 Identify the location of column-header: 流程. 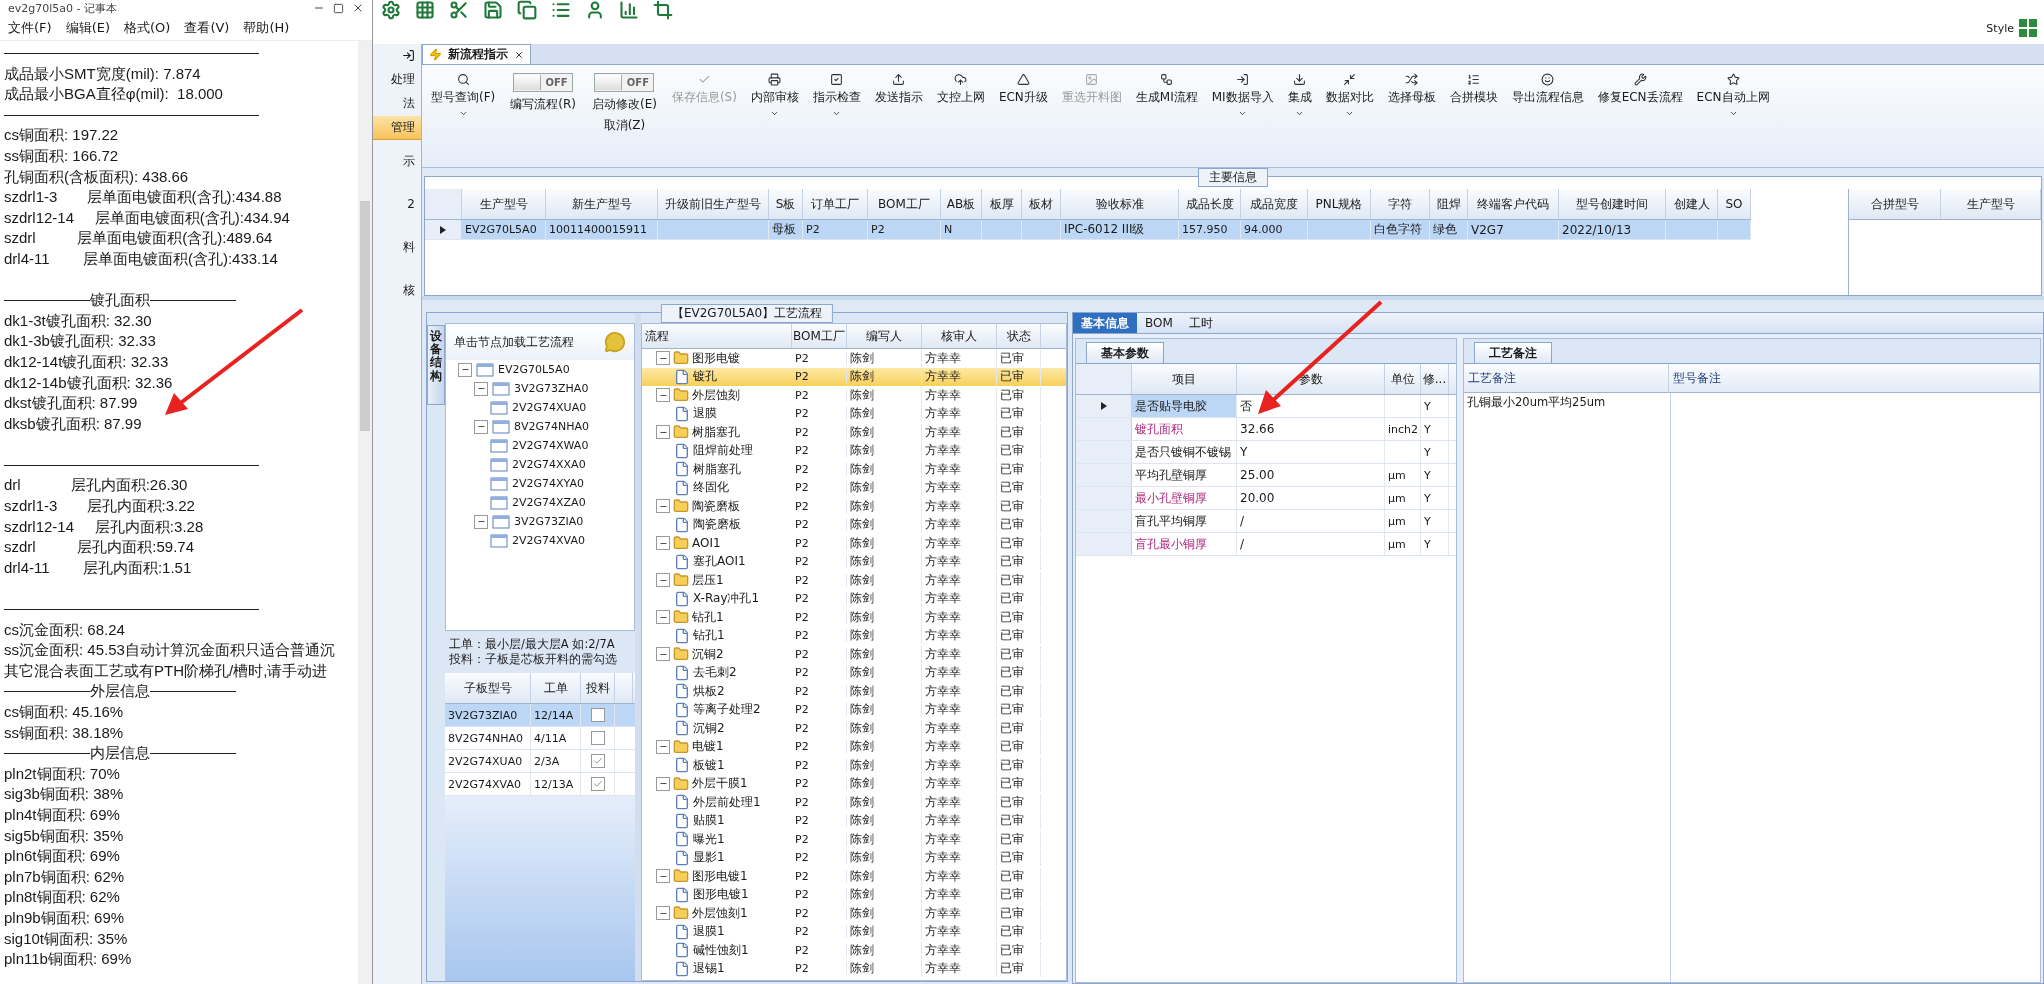
(717, 336).